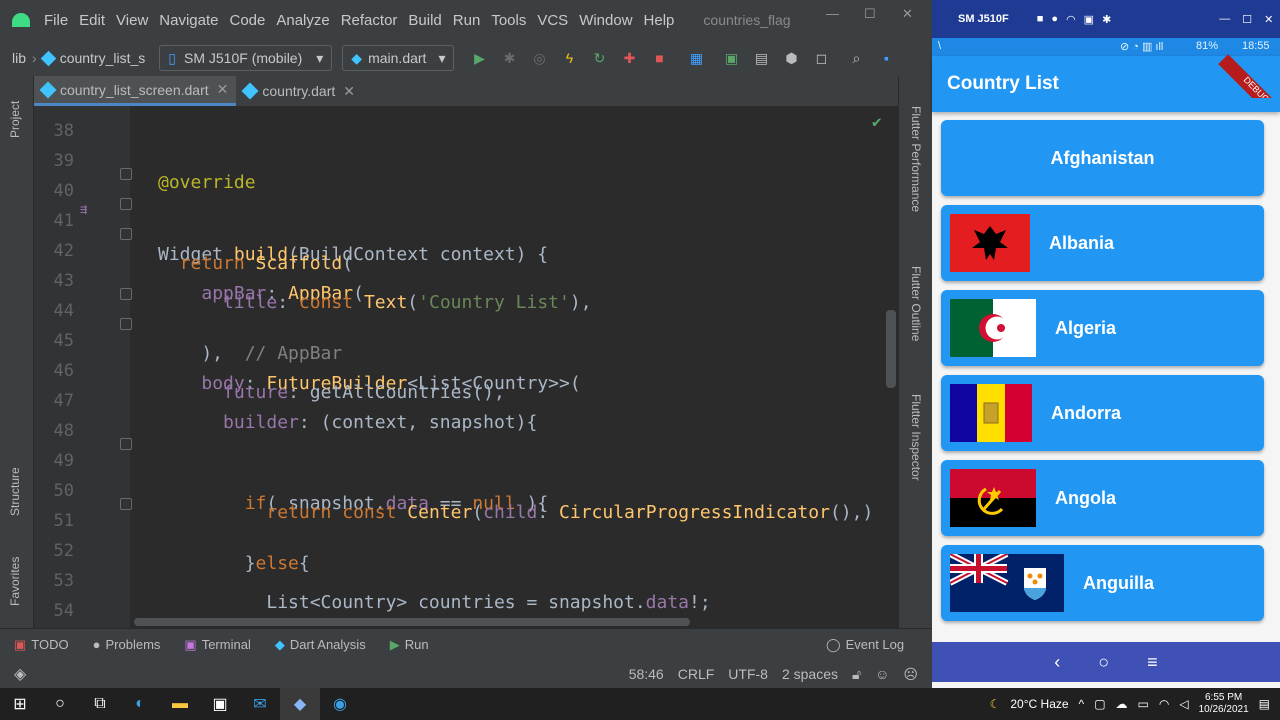  What do you see at coordinates (539, 58) in the screenshot?
I see `attach-icon: ◎` at bounding box center [539, 58].